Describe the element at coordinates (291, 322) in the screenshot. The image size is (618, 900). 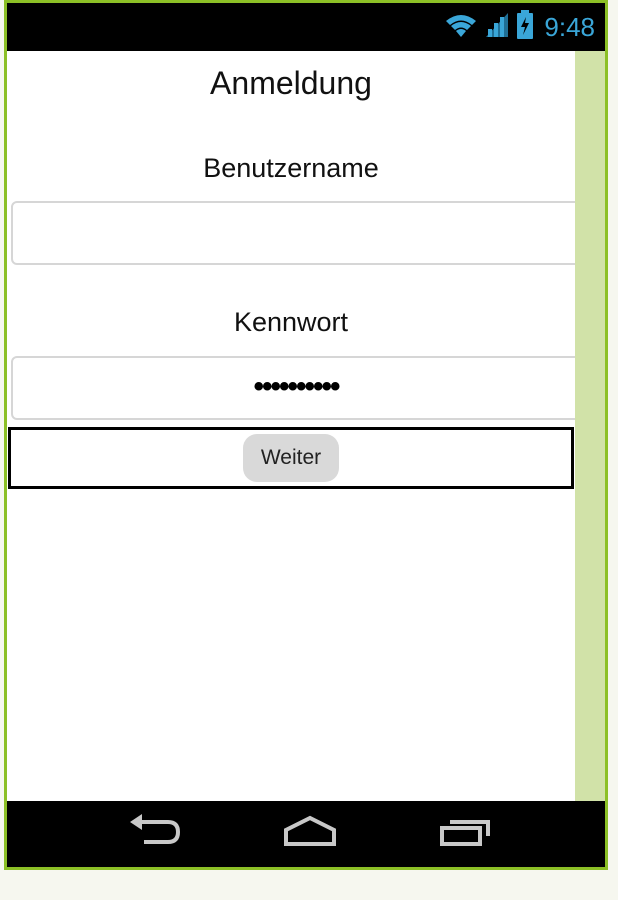
I see `password-label: Kennwort` at that location.